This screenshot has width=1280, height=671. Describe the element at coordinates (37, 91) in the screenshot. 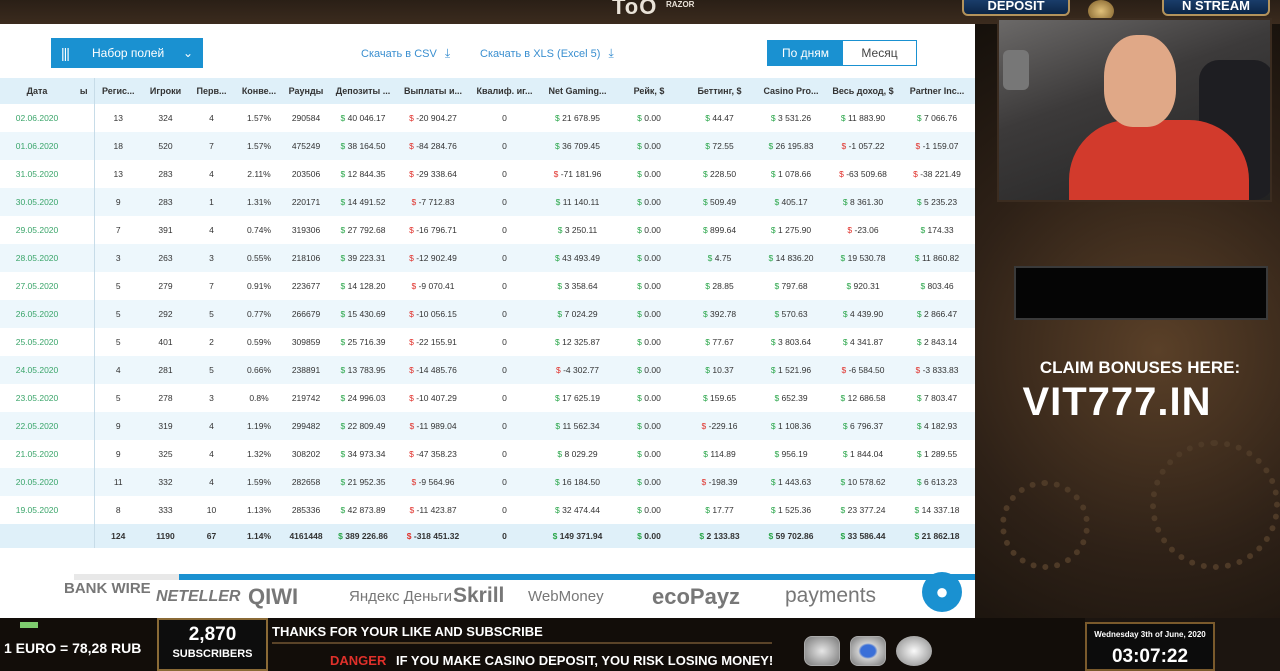

I see `column-header: Дата` at that location.